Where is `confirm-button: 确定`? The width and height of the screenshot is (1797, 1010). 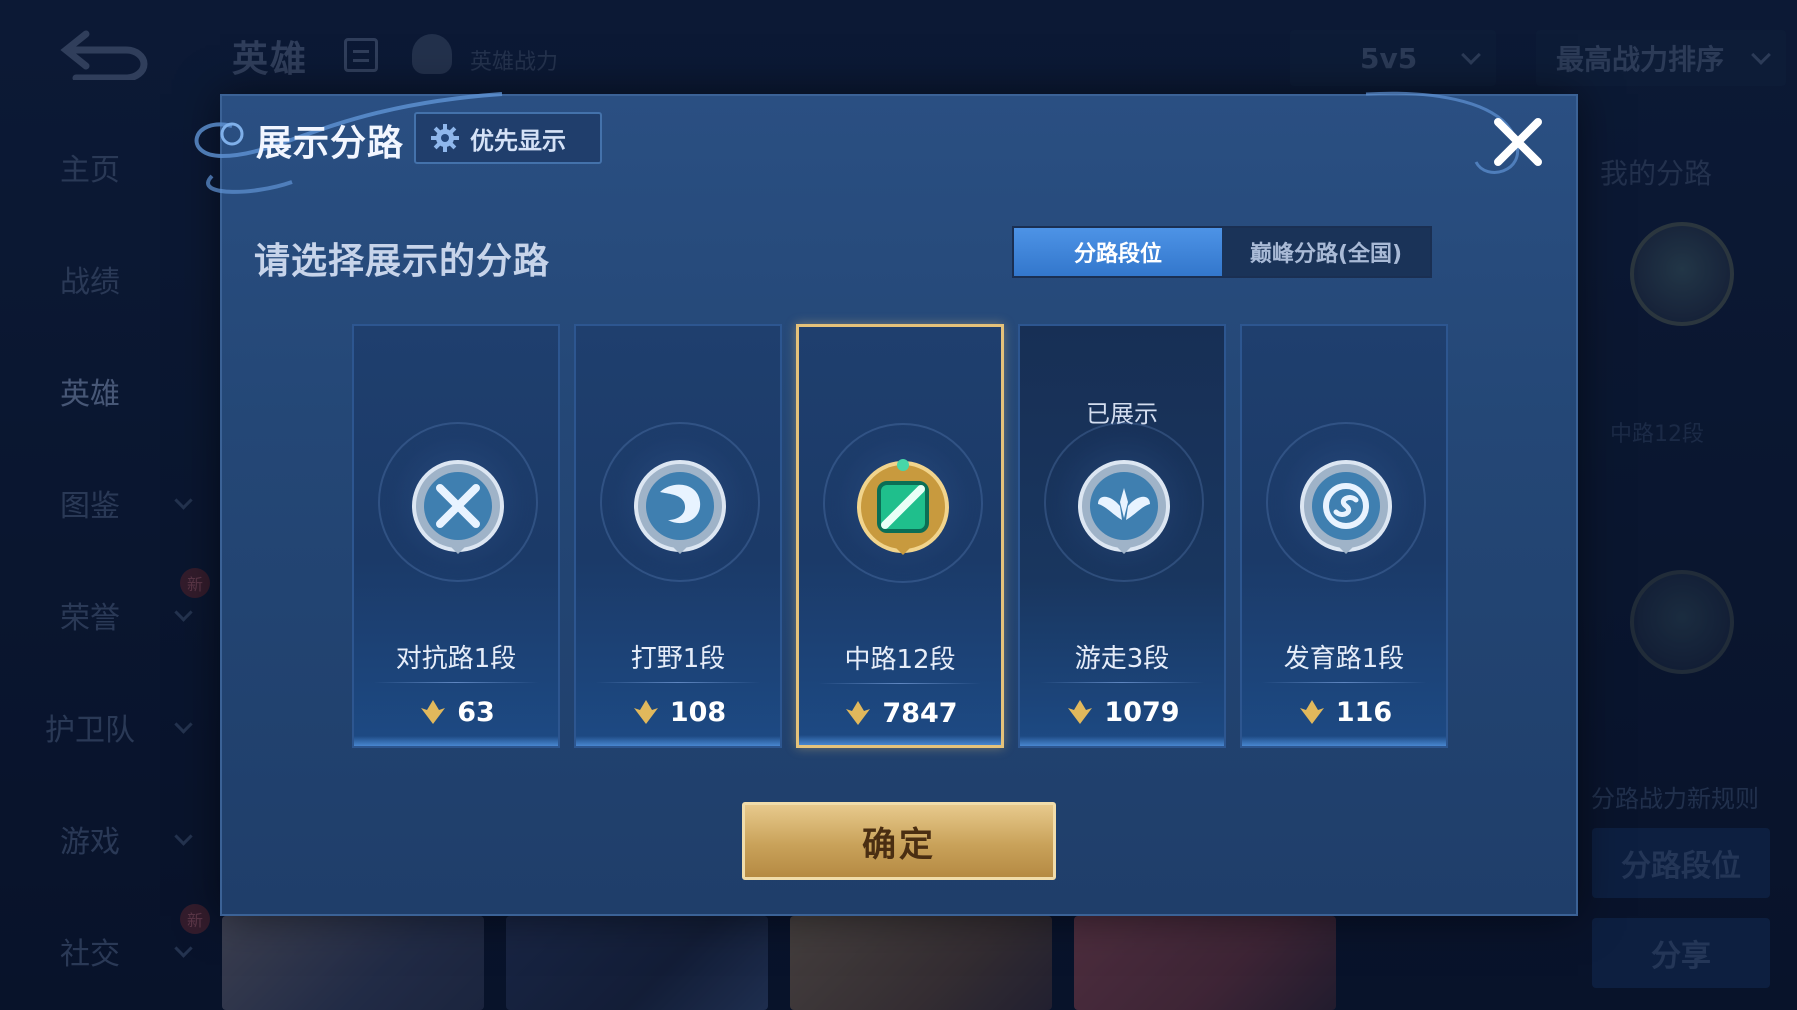 confirm-button: 确定 is located at coordinates (899, 841).